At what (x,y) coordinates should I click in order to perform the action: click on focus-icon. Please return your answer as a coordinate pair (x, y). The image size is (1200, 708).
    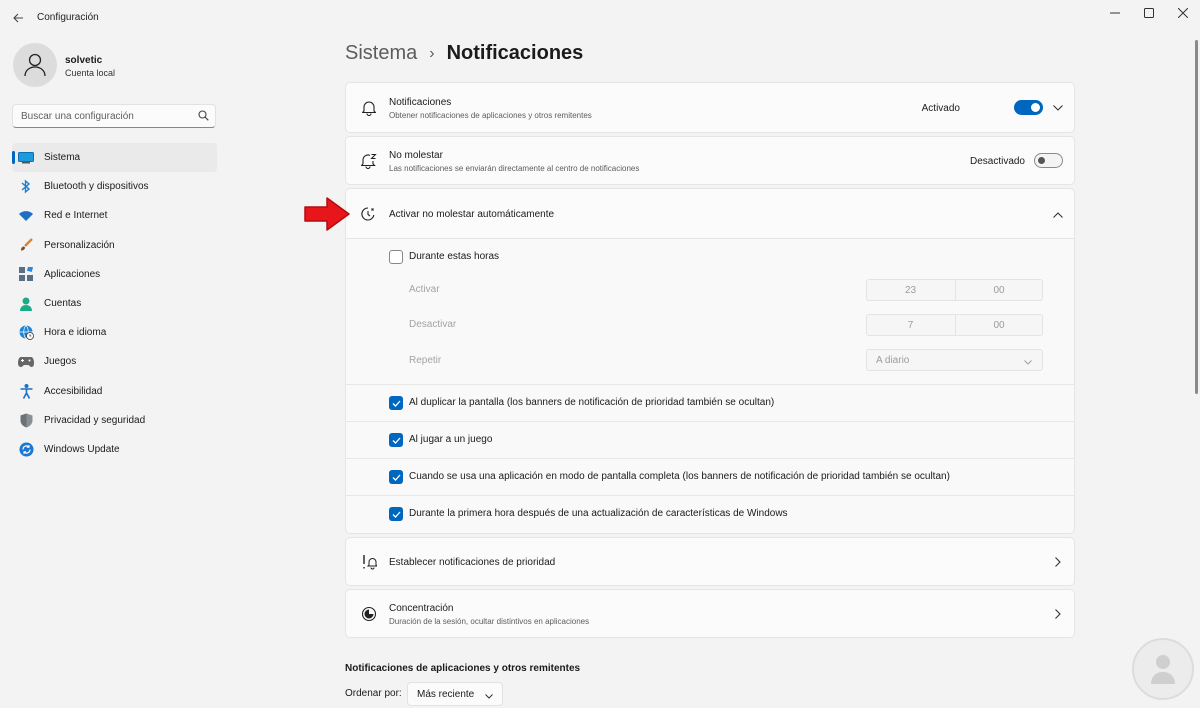
    Looking at the image, I should click on (369, 614).